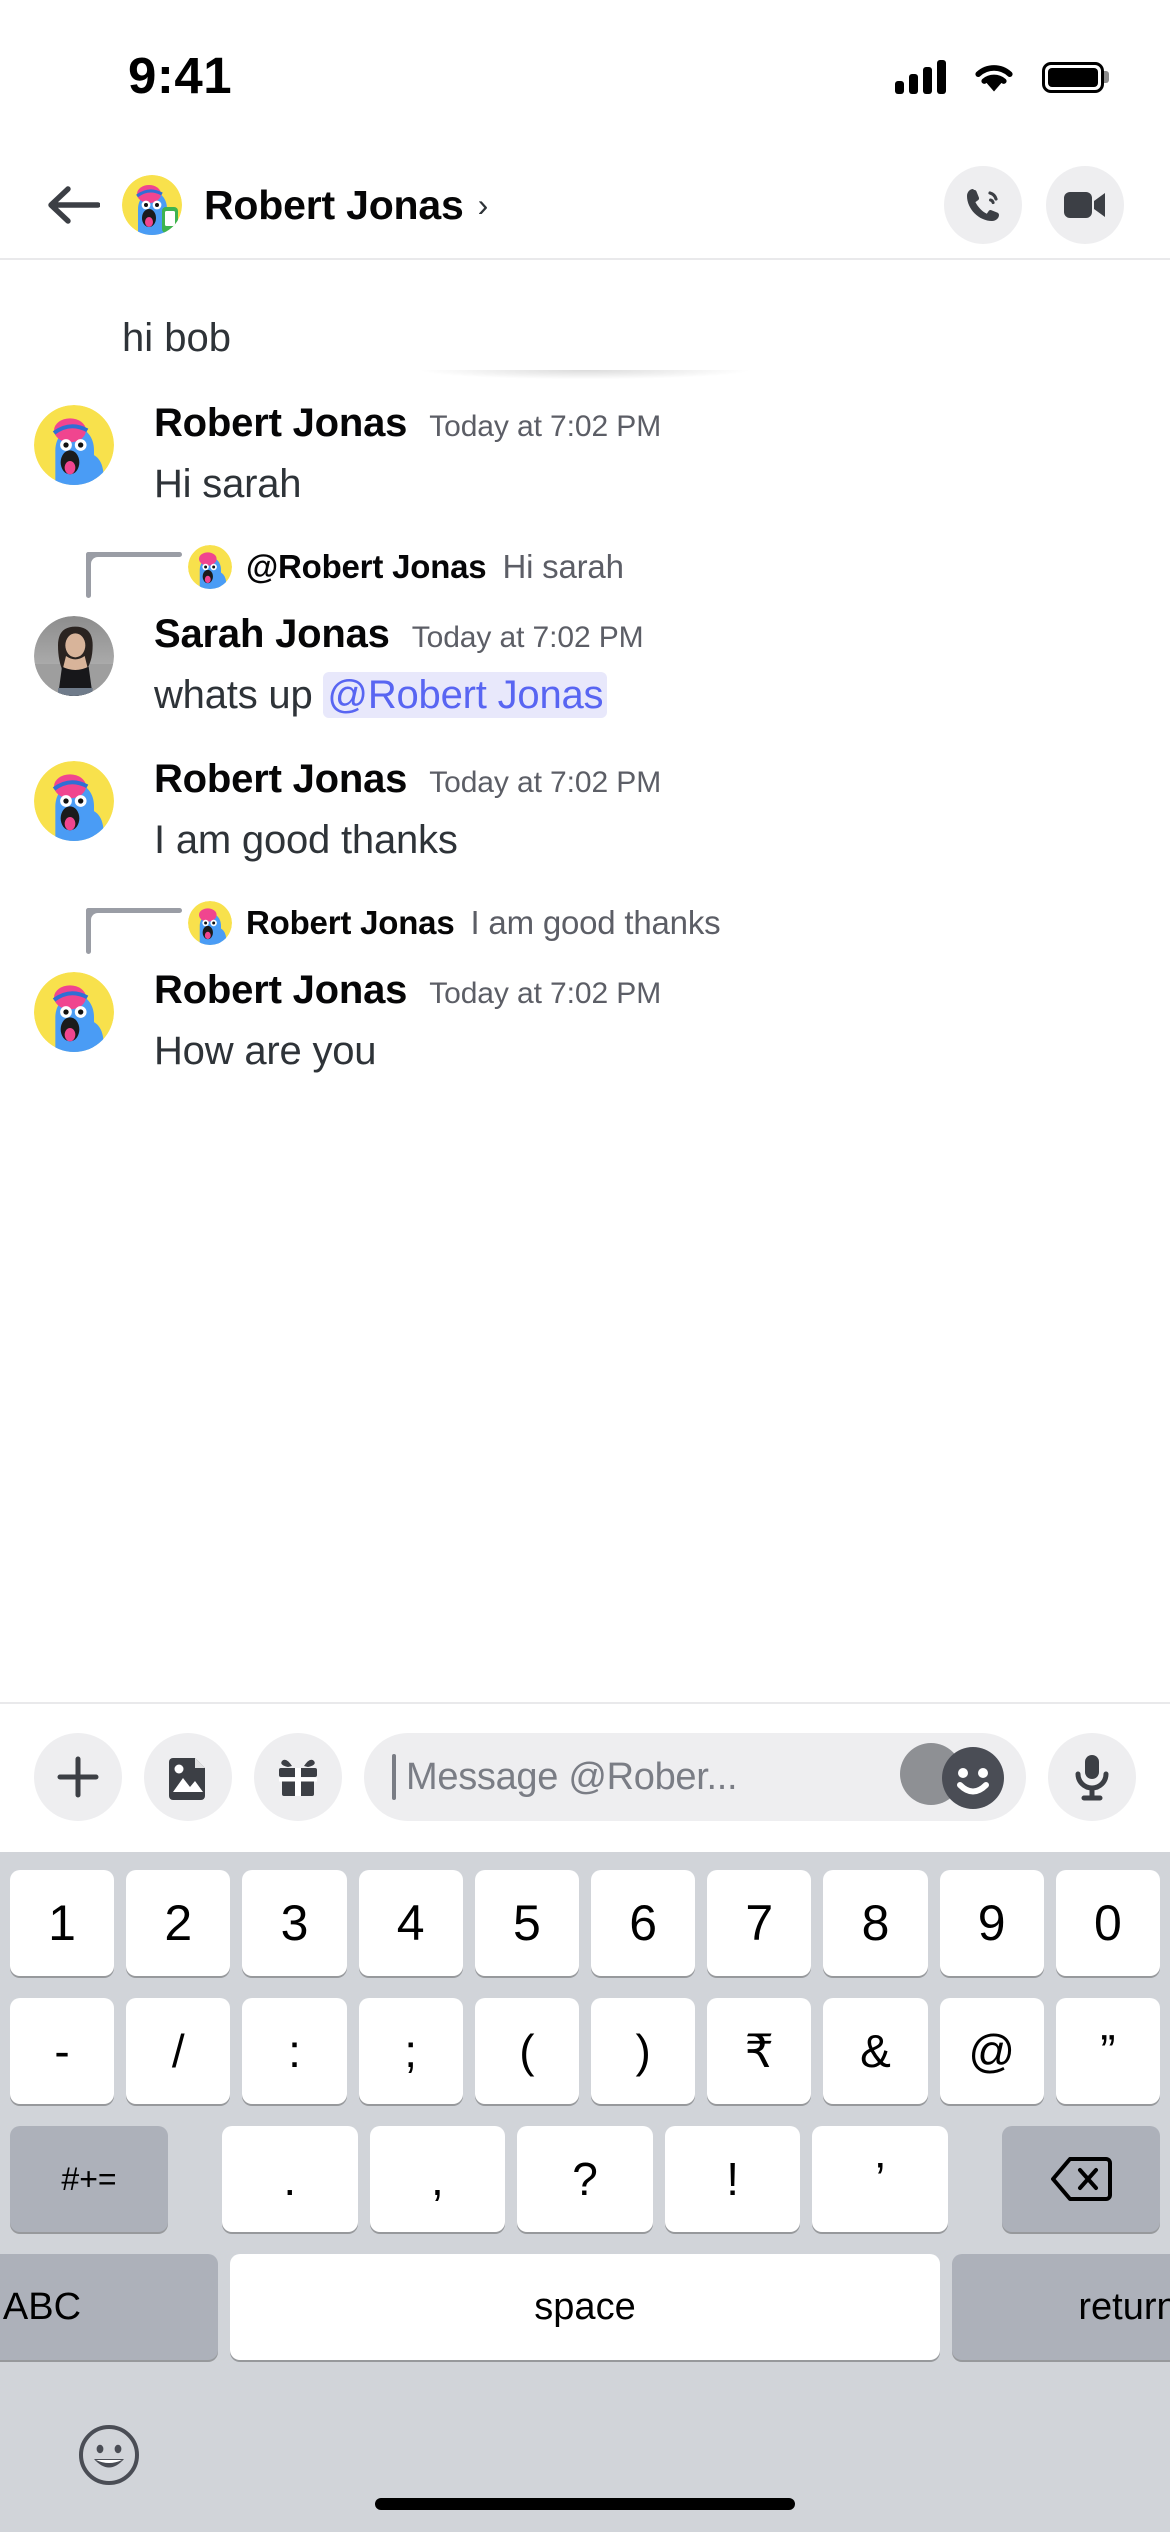  I want to click on message-author: Sarah Jonas, so click(272, 634).